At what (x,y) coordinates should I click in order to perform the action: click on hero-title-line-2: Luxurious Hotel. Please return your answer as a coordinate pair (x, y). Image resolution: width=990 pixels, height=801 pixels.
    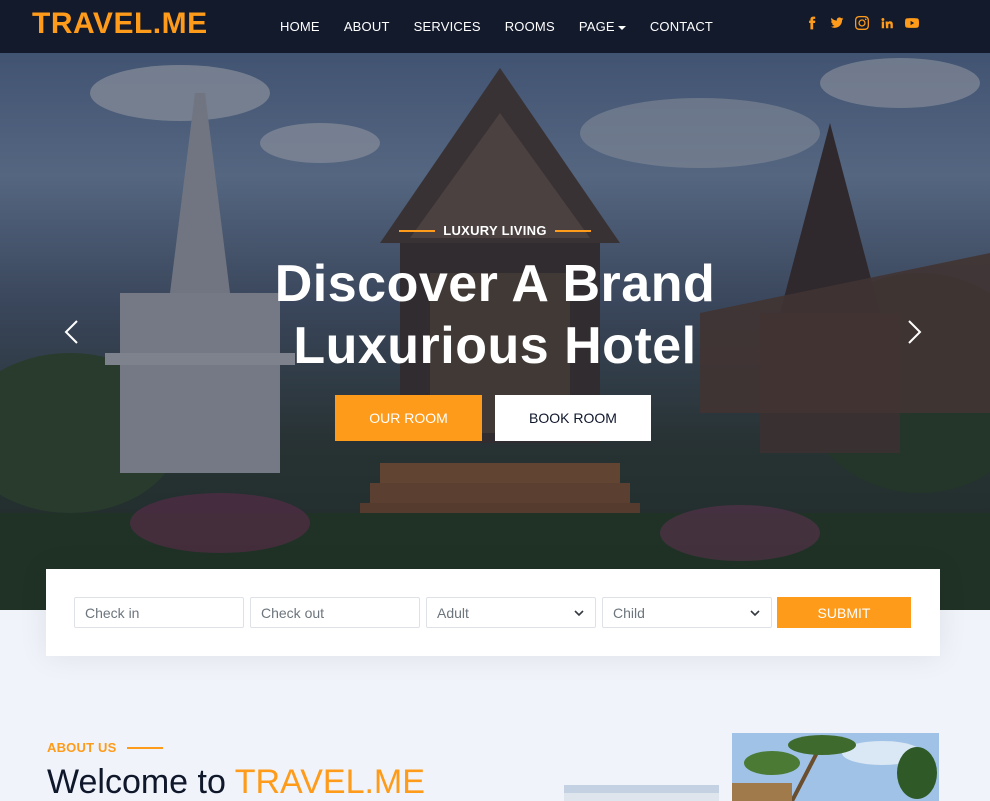
    Looking at the image, I should click on (495, 346).